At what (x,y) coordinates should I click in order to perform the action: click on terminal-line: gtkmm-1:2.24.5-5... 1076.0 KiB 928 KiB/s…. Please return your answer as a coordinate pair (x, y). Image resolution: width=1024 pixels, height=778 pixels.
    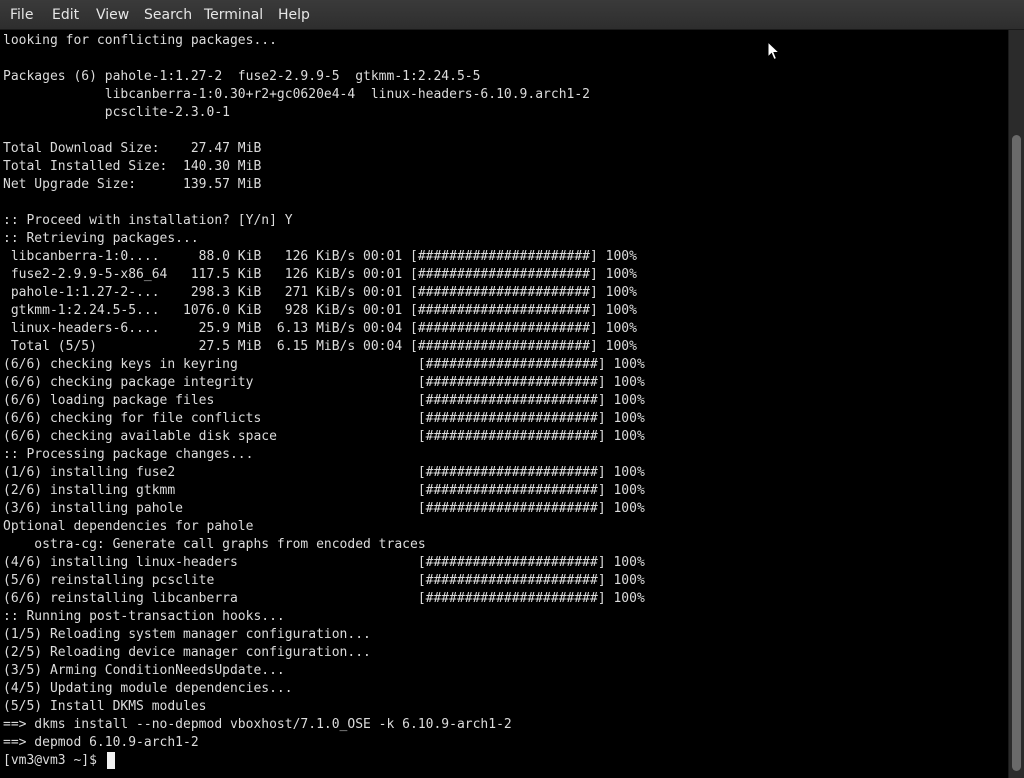
    Looking at the image, I should click on (320, 310).